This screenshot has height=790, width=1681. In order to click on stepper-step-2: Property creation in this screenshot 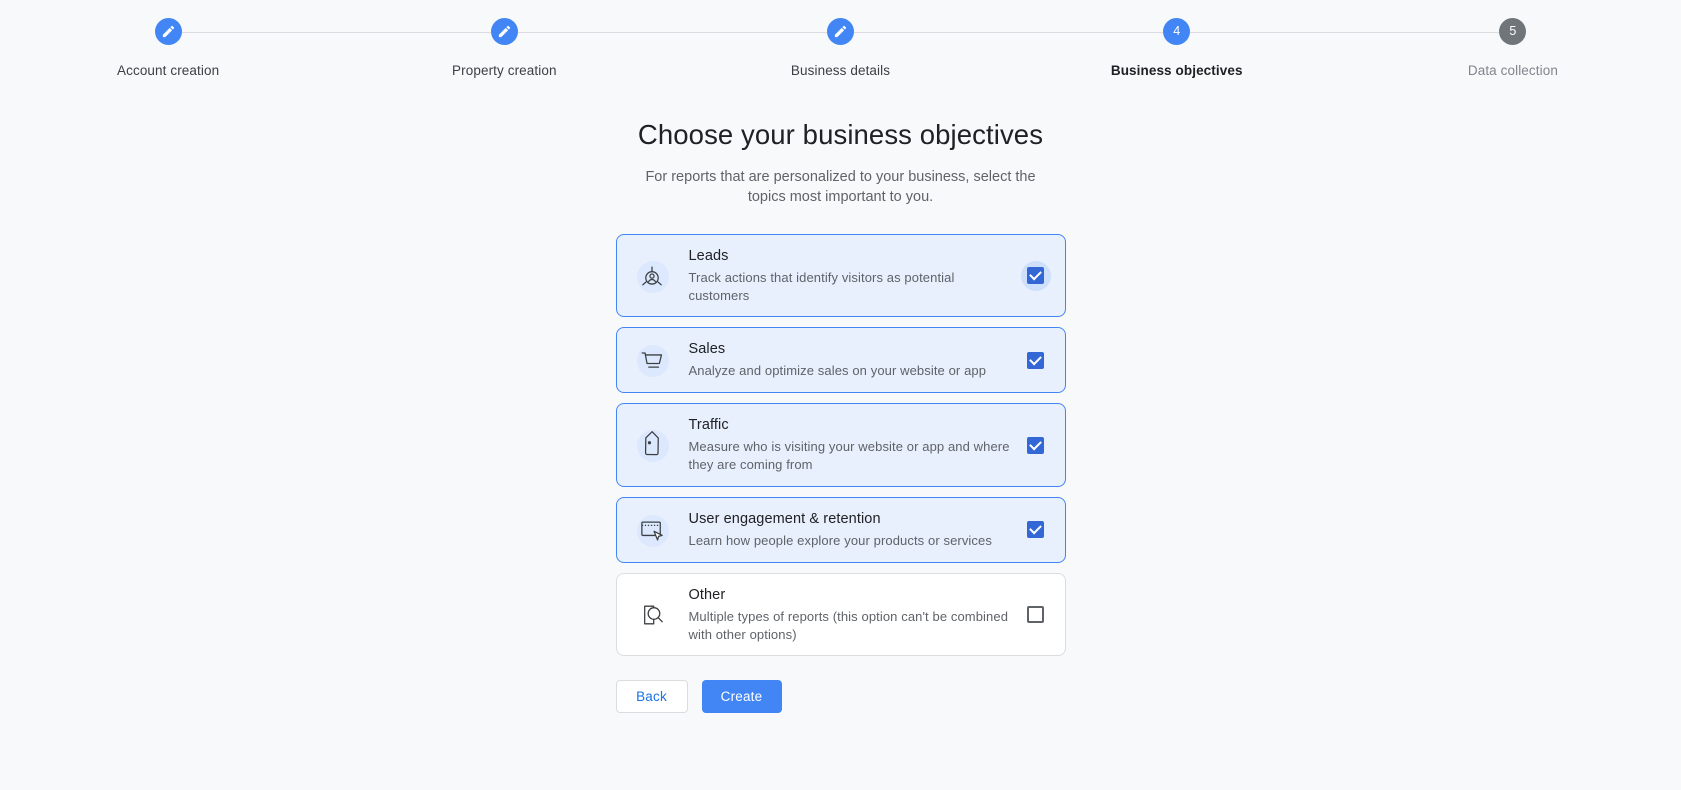, I will do `click(588, 48)`.